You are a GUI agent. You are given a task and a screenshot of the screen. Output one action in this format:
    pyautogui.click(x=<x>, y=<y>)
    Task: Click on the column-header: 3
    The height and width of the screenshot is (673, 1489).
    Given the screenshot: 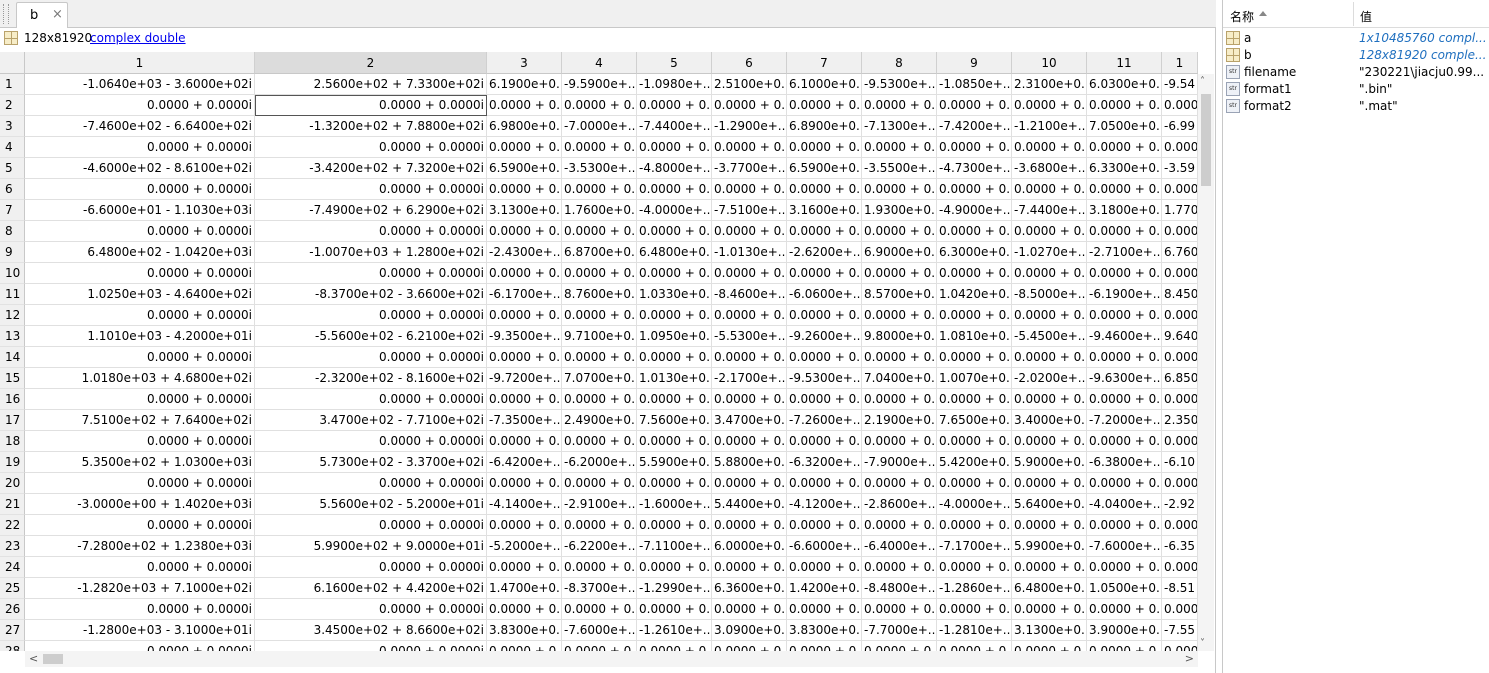 What is the action you would take?
    pyautogui.click(x=524, y=63)
    